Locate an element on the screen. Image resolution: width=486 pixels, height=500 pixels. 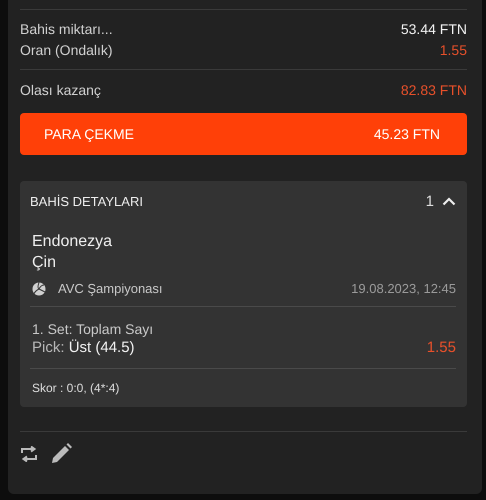
odds-value: 1.55 is located at coordinates (441, 347).